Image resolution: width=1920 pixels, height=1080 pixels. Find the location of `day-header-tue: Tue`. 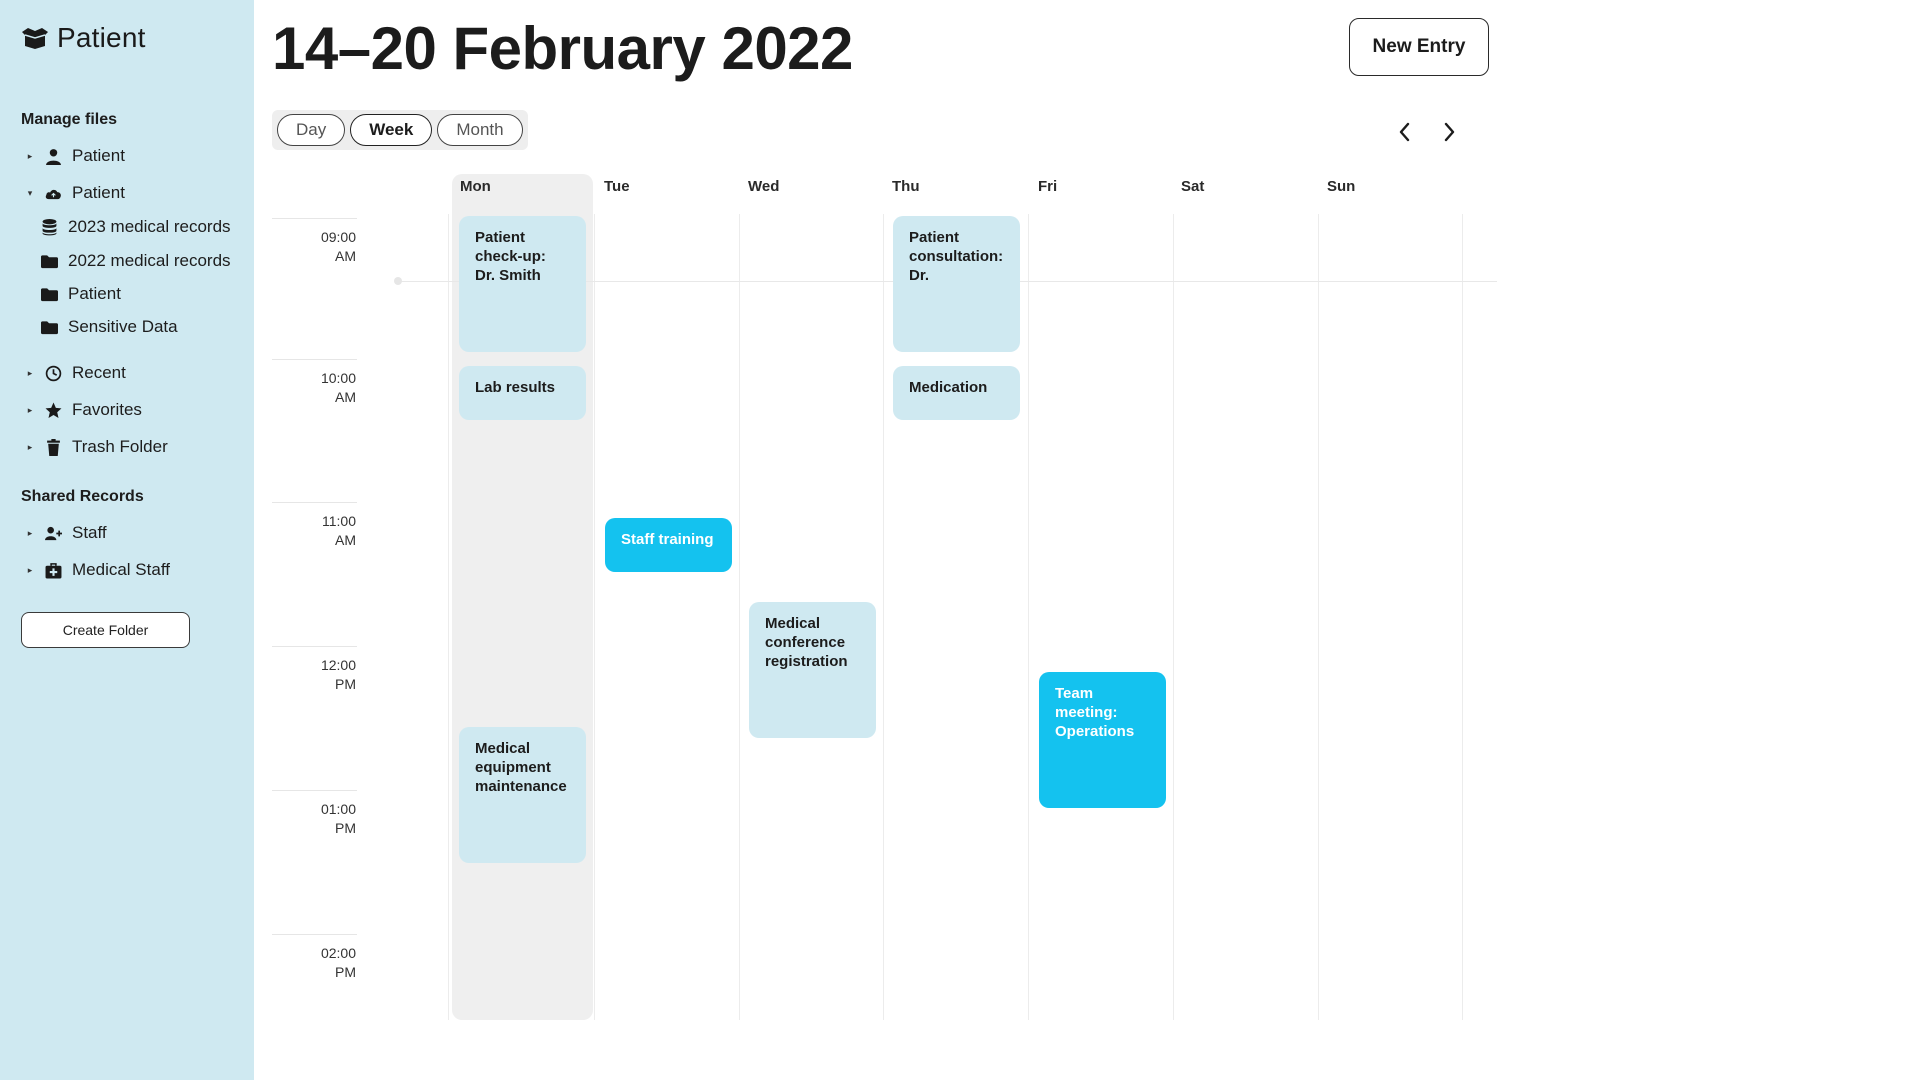

day-header-tue: Tue is located at coordinates (617, 186).